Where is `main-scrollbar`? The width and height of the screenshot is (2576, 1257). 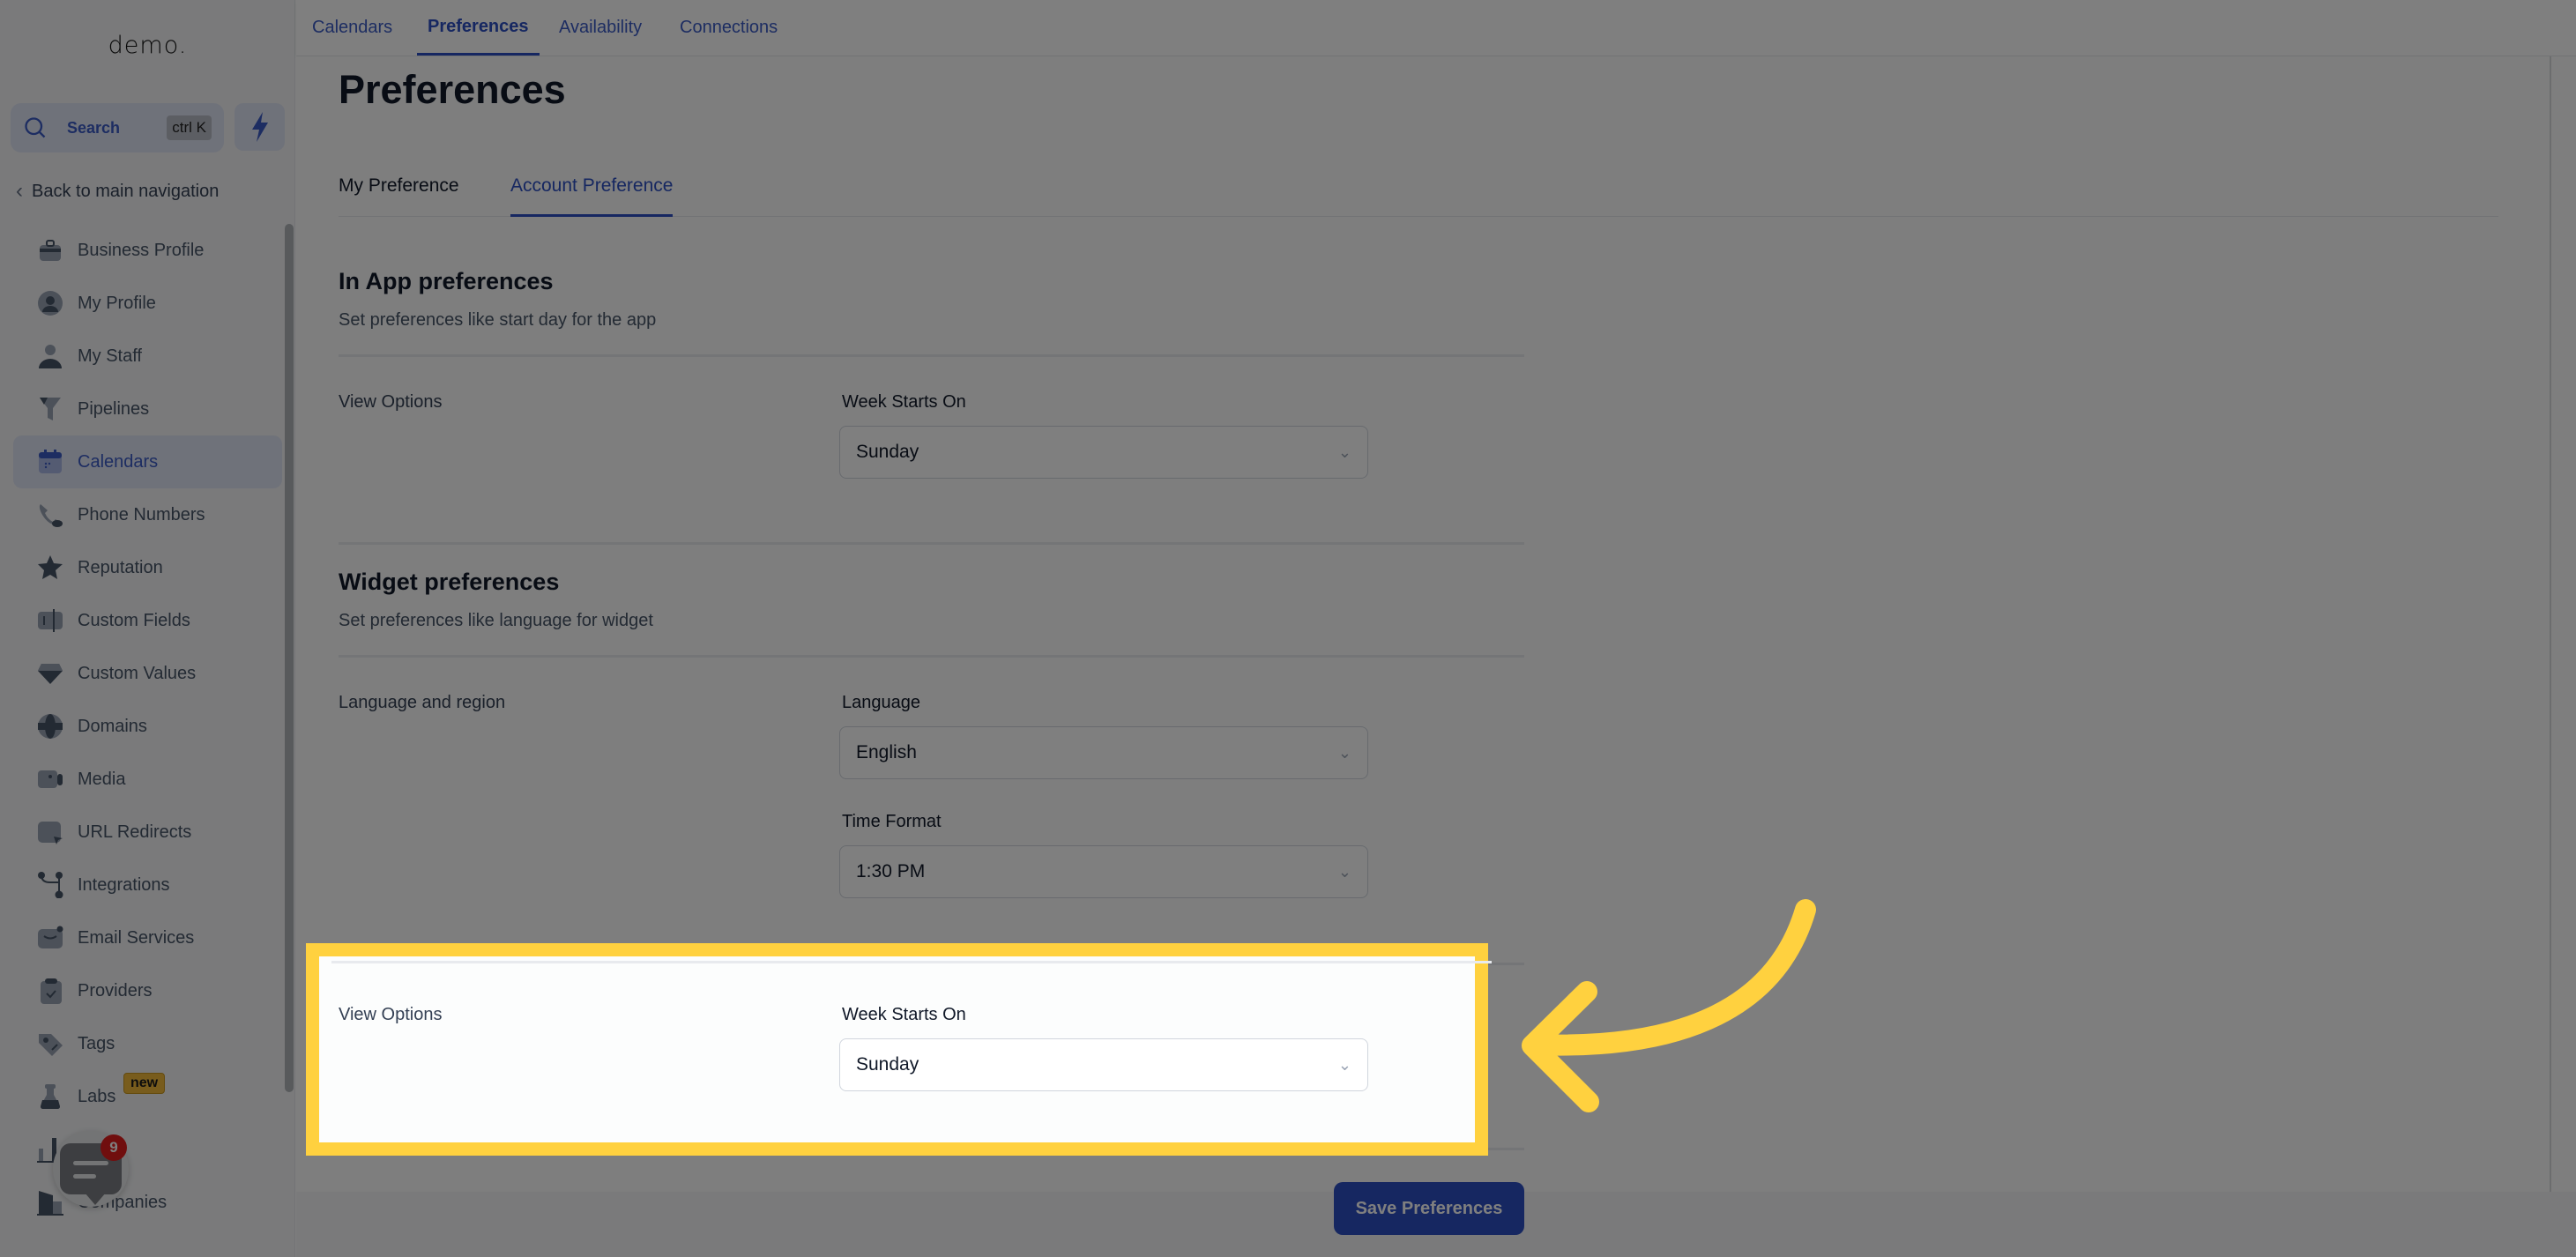
main-scrollbar is located at coordinates (2551, 625).